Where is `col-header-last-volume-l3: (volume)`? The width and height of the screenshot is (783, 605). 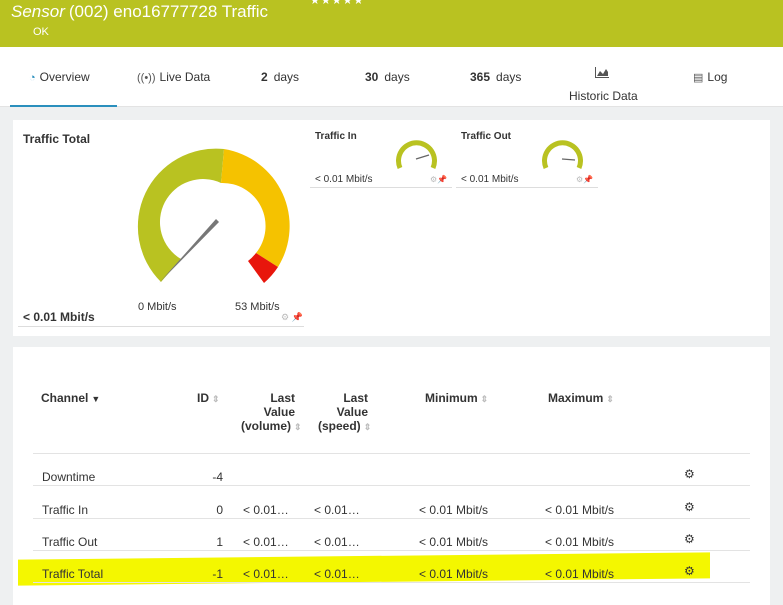
col-header-last-volume-l3: (volume) is located at coordinates (266, 426).